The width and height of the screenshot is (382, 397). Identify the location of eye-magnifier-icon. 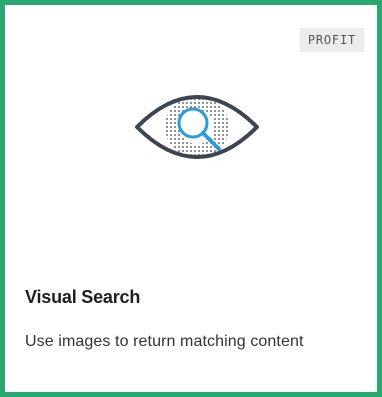
(197, 127).